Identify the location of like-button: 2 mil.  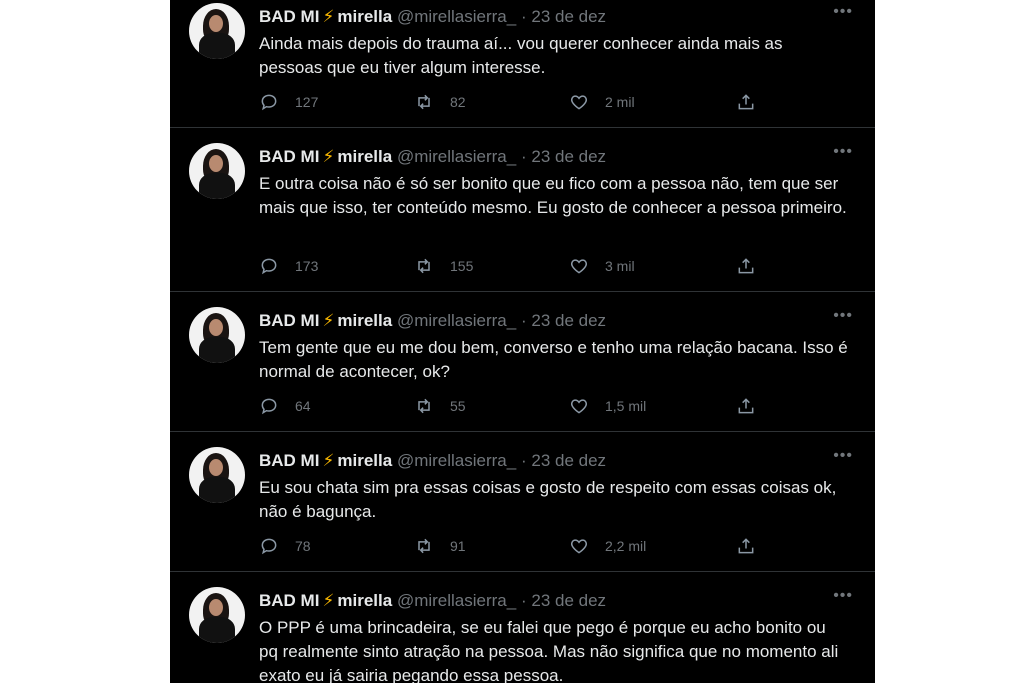
(602, 102).